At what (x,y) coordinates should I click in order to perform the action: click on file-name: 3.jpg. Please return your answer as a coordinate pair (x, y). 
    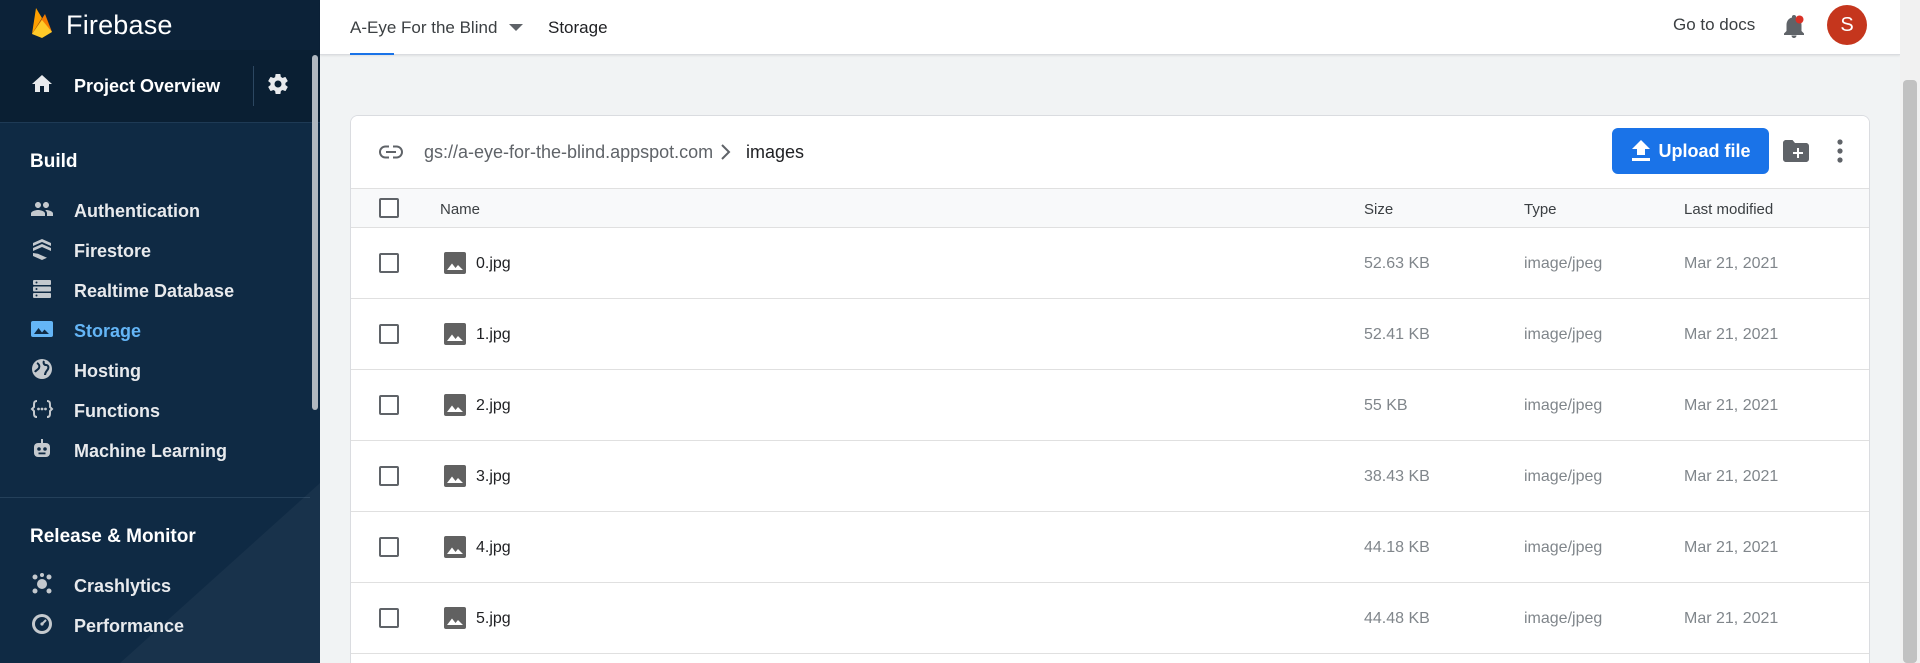
    Looking at the image, I should click on (493, 476).